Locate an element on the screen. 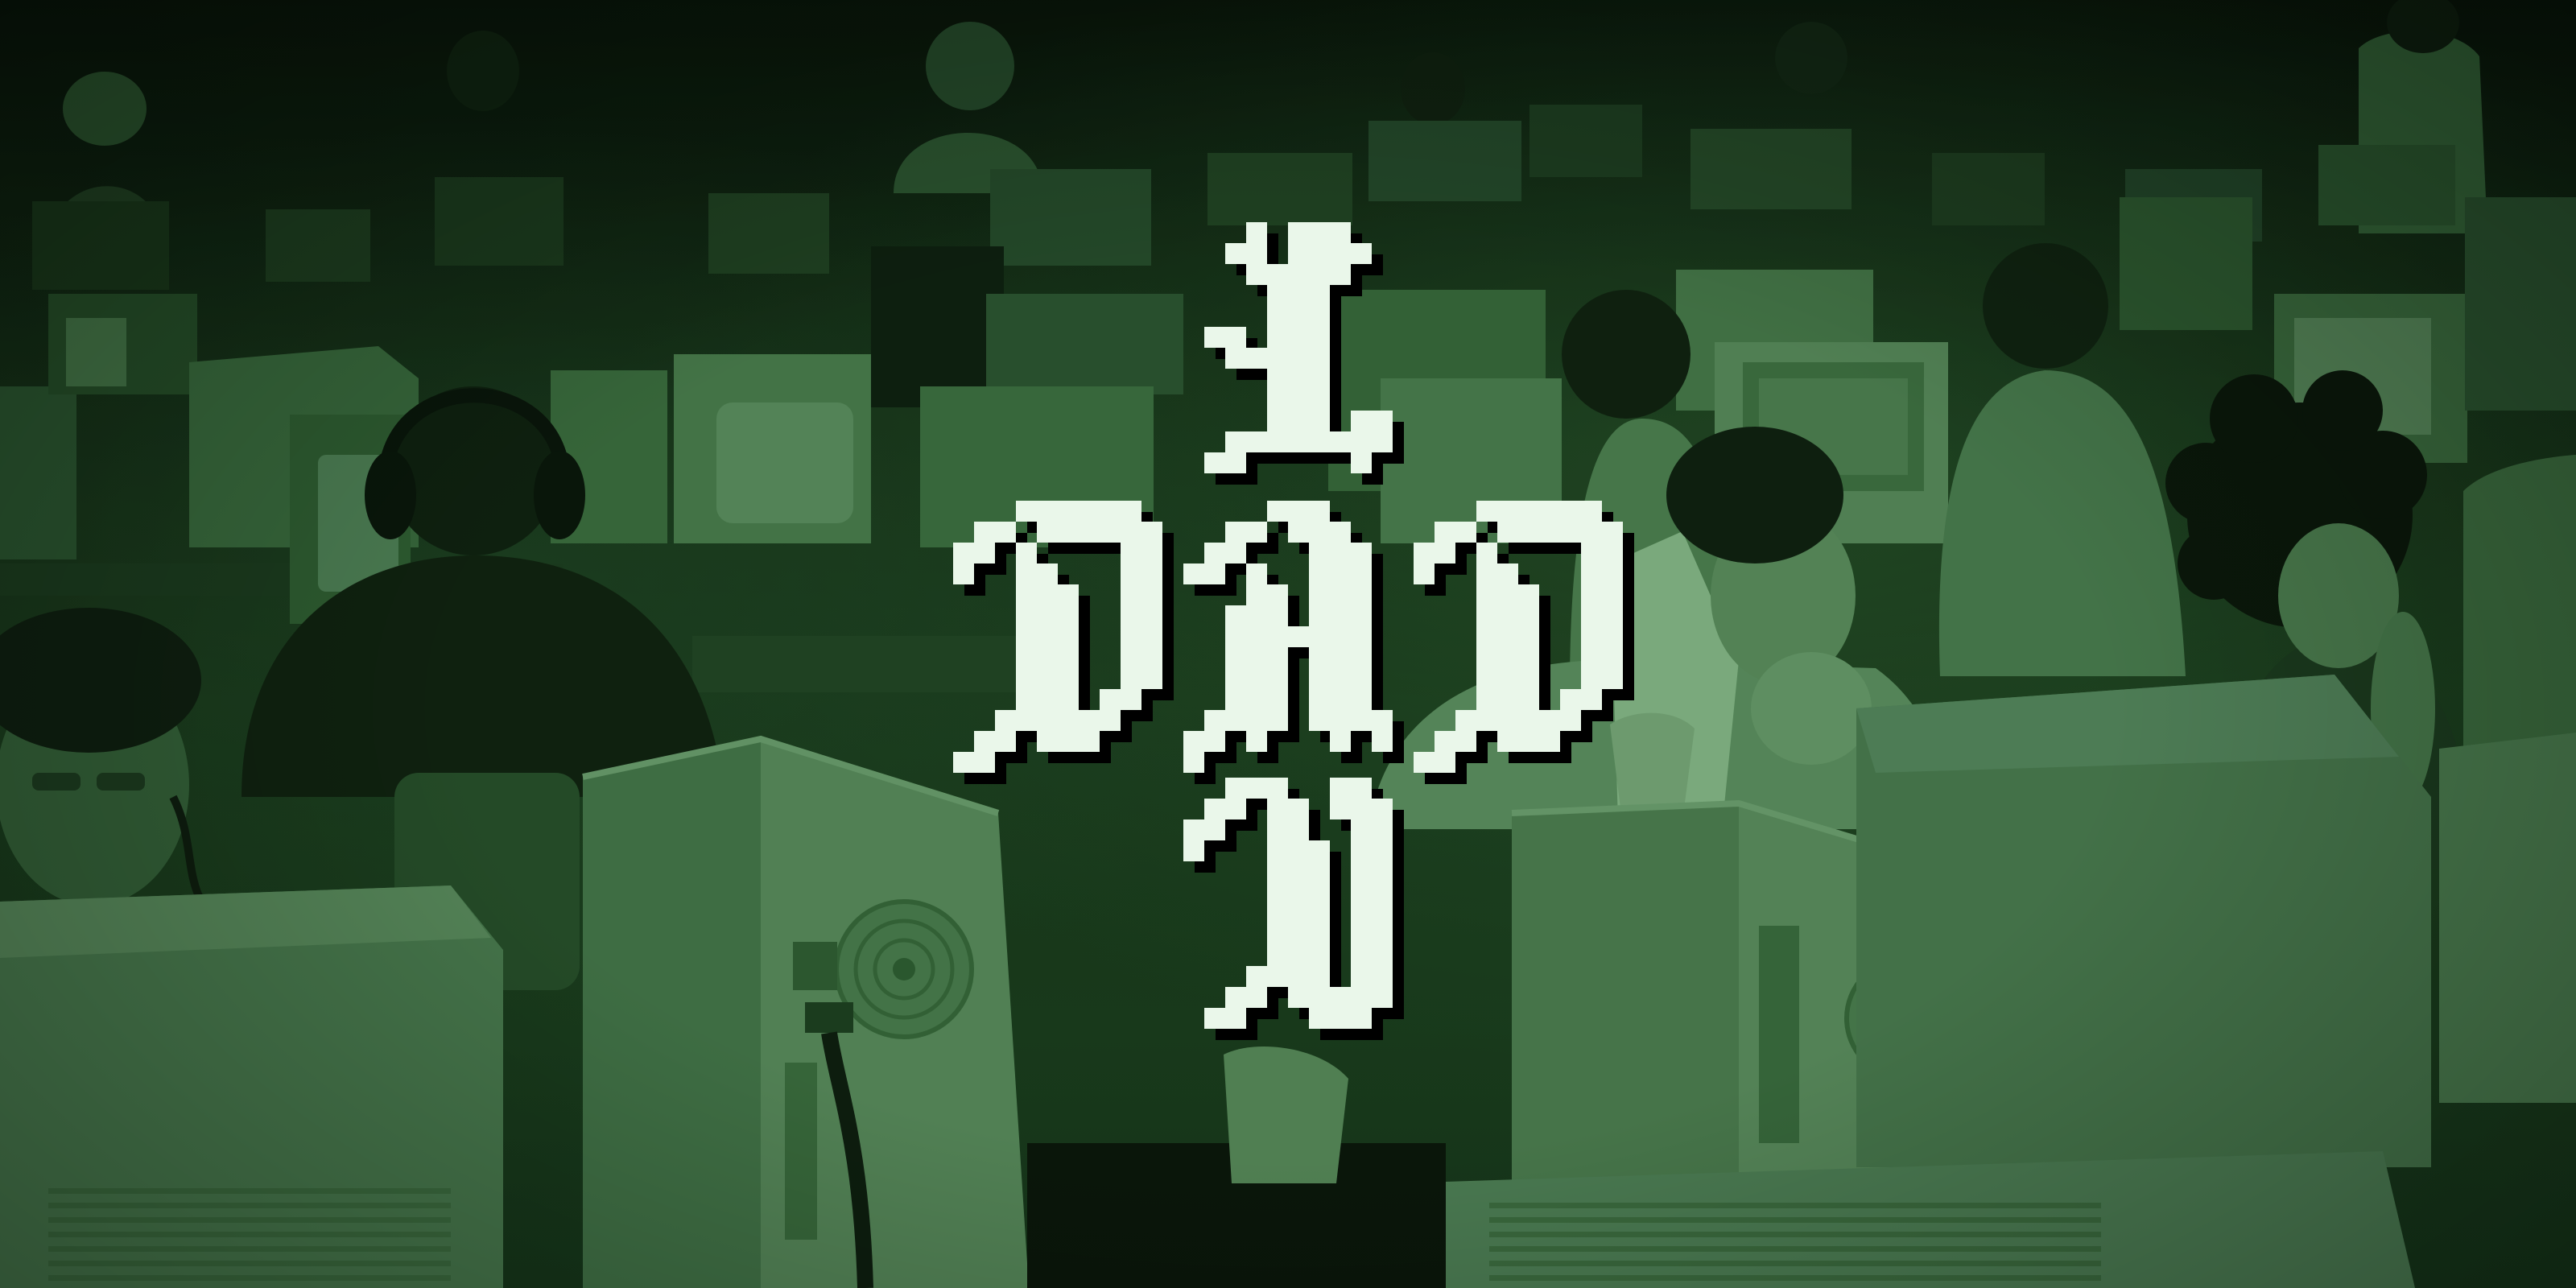  fan-hub is located at coordinates (904, 969).